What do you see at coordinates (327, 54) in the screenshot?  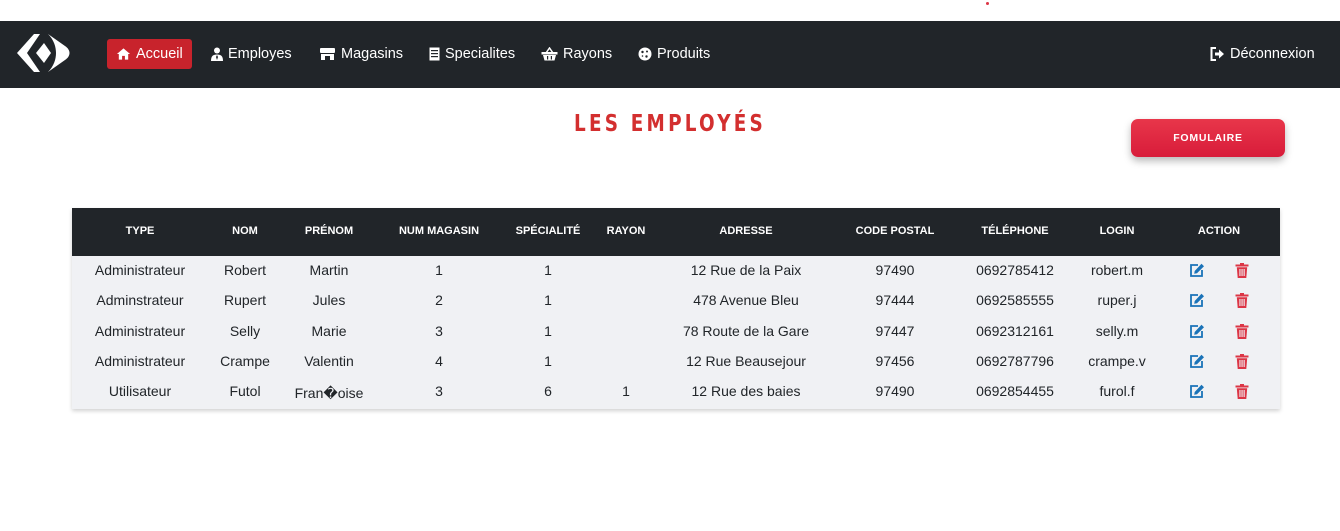 I see `store-icon` at bounding box center [327, 54].